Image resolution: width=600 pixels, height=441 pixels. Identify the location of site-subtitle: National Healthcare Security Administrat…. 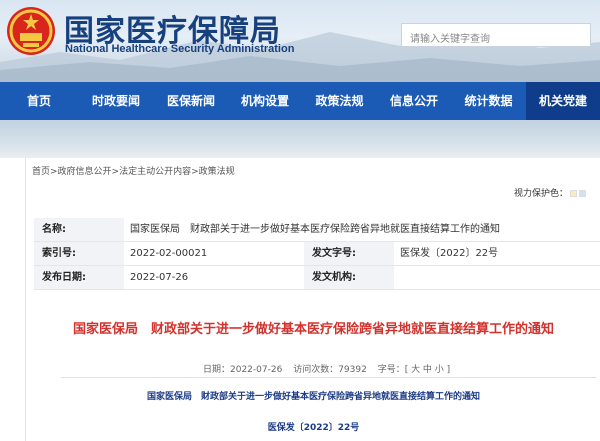
(180, 49).